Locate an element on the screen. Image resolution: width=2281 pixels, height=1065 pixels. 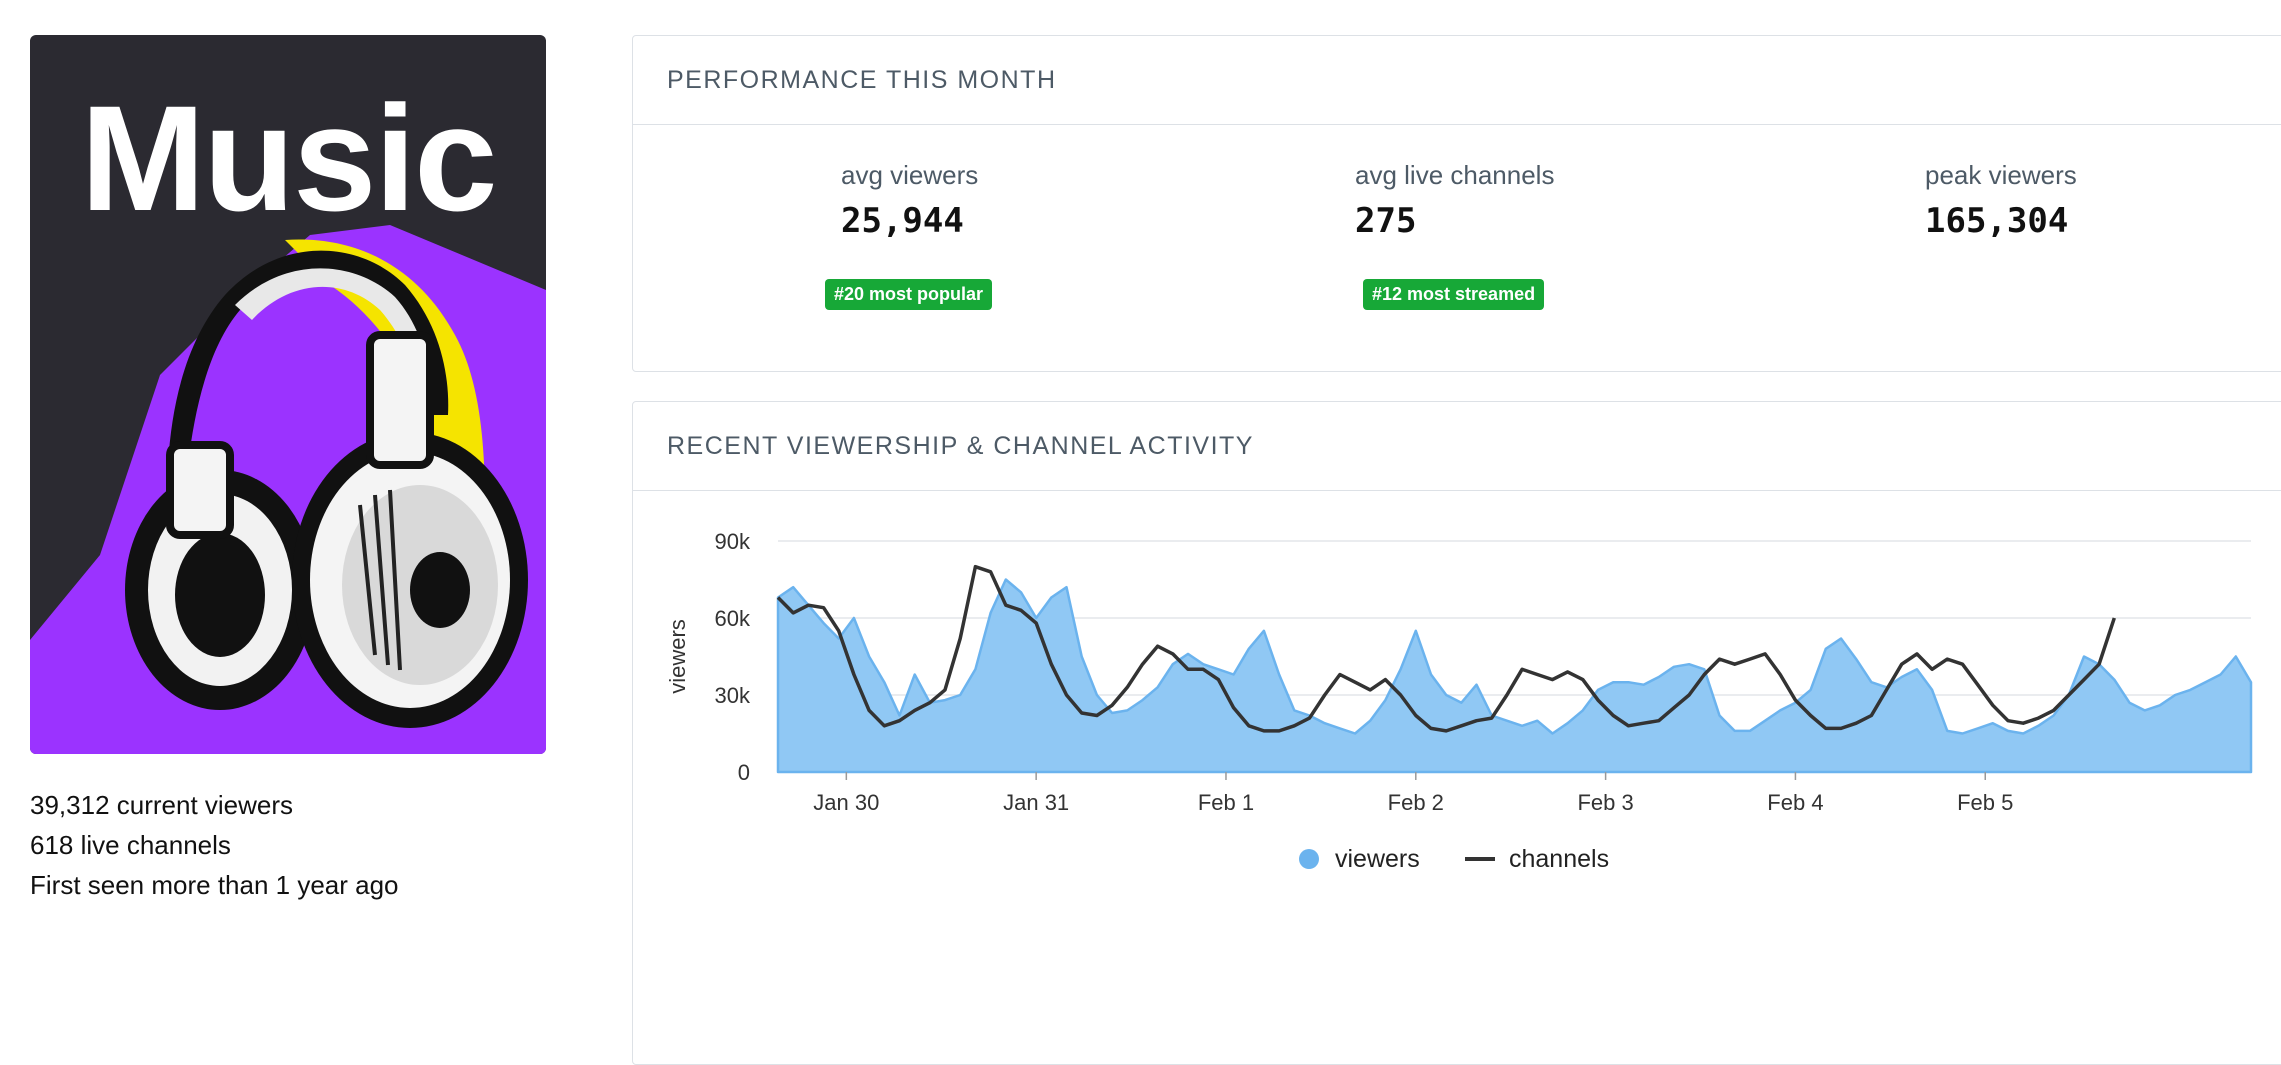
y-tick-label: 0 is located at coordinates (744, 772).